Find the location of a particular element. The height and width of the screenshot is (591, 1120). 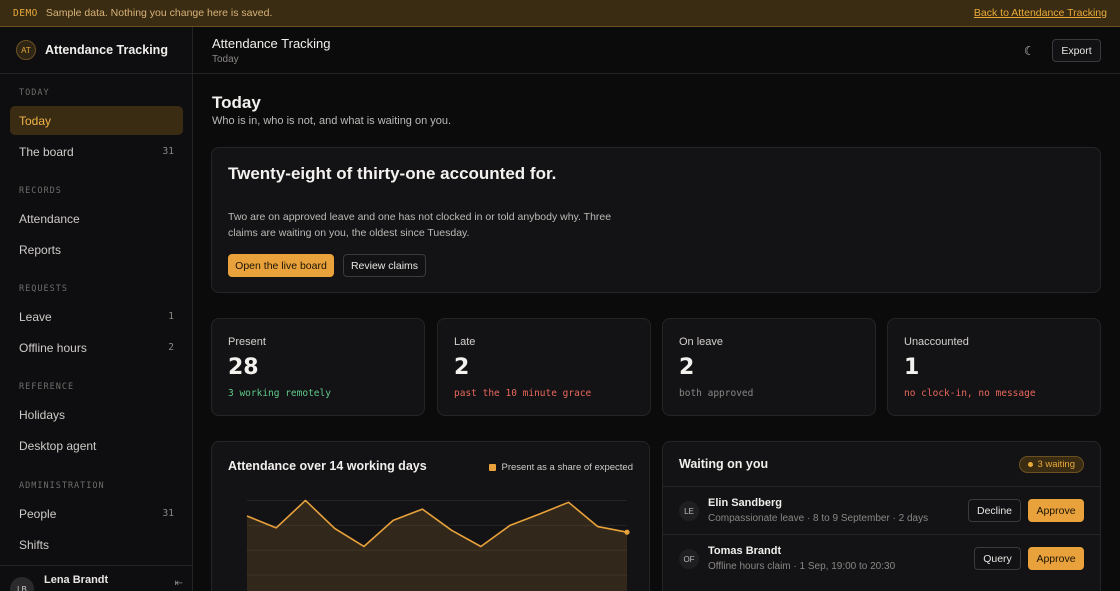

sidebar-item-shifts: Shifts is located at coordinates (96, 544).